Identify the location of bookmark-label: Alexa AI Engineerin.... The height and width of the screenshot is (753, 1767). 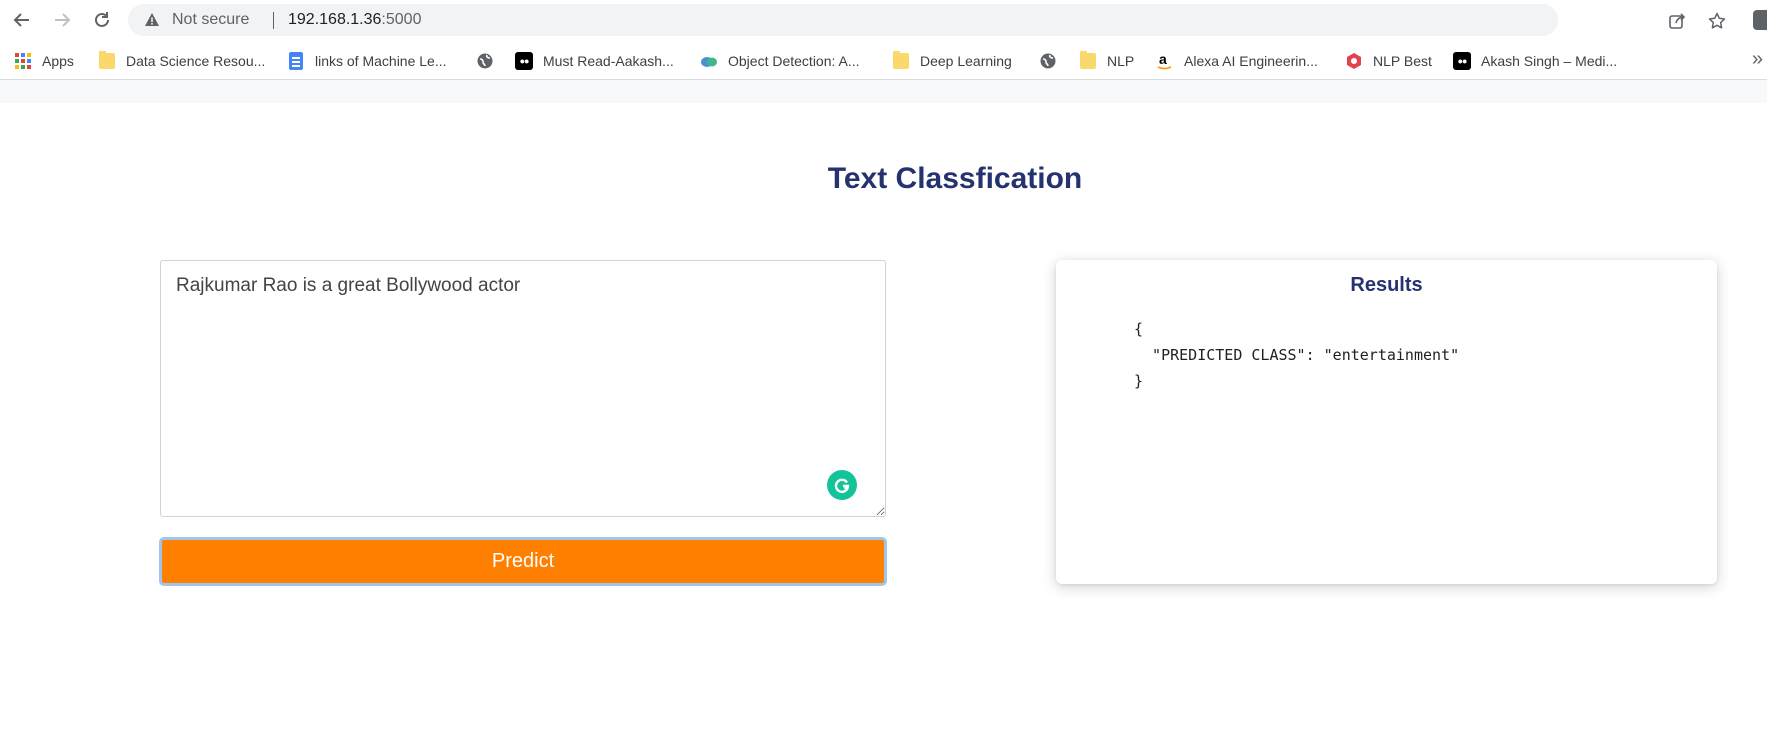
(1251, 61).